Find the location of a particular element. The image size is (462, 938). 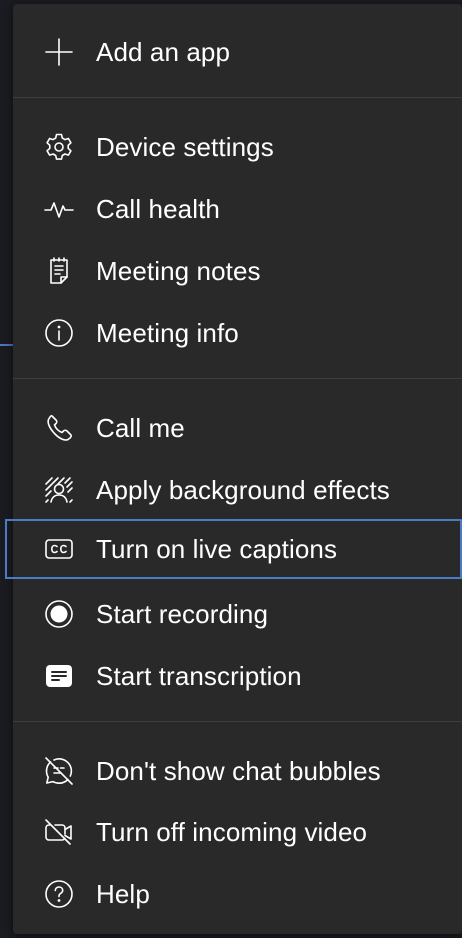

menu-item-meeting-info: Meeting info is located at coordinates (237, 333).